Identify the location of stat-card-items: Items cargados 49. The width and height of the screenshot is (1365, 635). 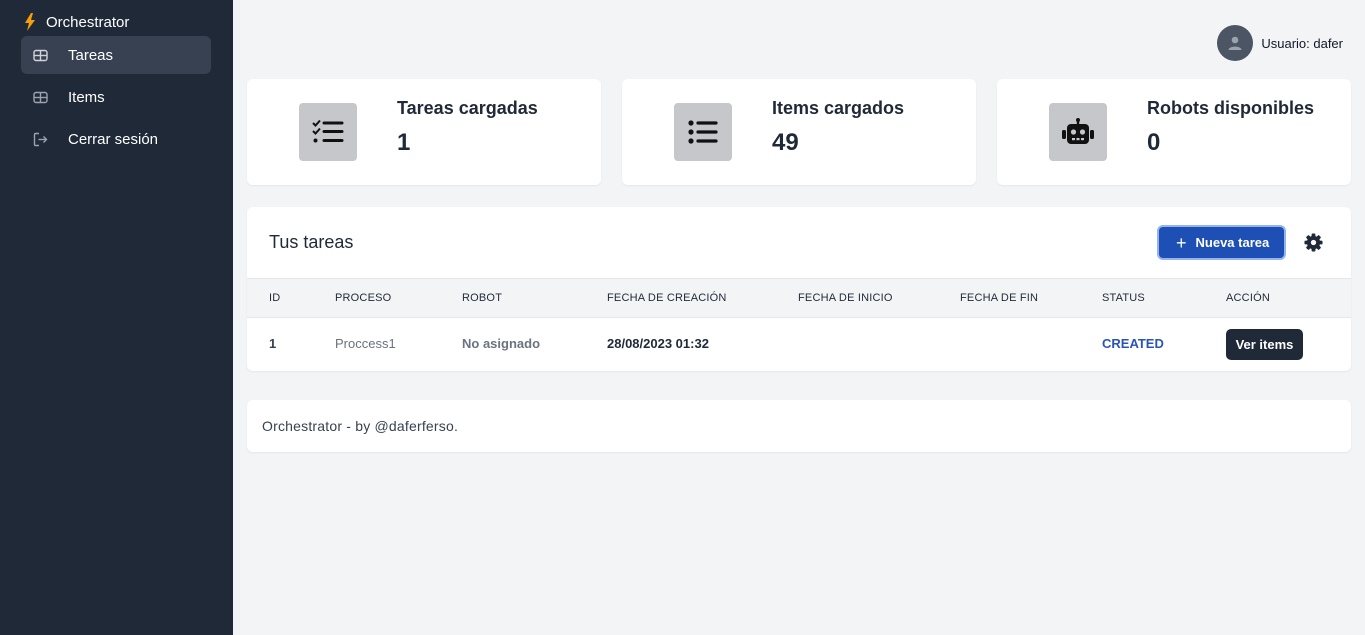
(799, 132).